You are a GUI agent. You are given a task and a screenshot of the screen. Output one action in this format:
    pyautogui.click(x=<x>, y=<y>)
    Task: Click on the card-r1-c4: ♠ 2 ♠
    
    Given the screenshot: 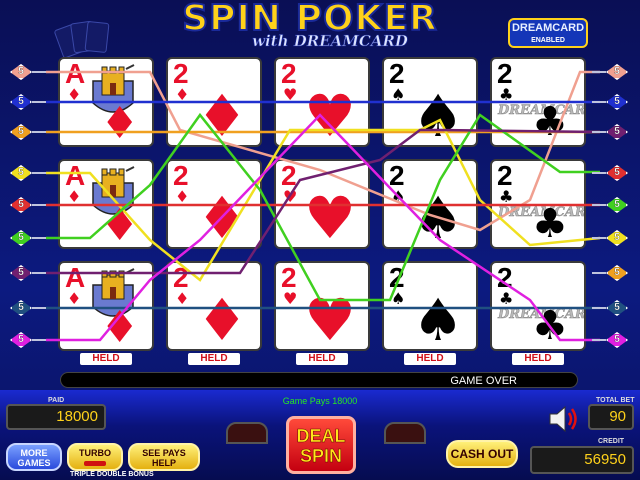 What is the action you would take?
    pyautogui.click(x=430, y=102)
    